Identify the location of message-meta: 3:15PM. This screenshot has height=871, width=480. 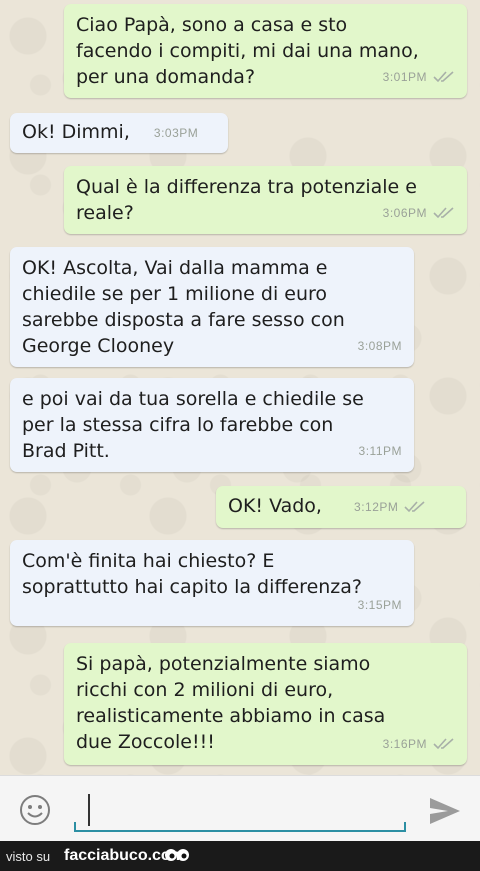
(380, 605).